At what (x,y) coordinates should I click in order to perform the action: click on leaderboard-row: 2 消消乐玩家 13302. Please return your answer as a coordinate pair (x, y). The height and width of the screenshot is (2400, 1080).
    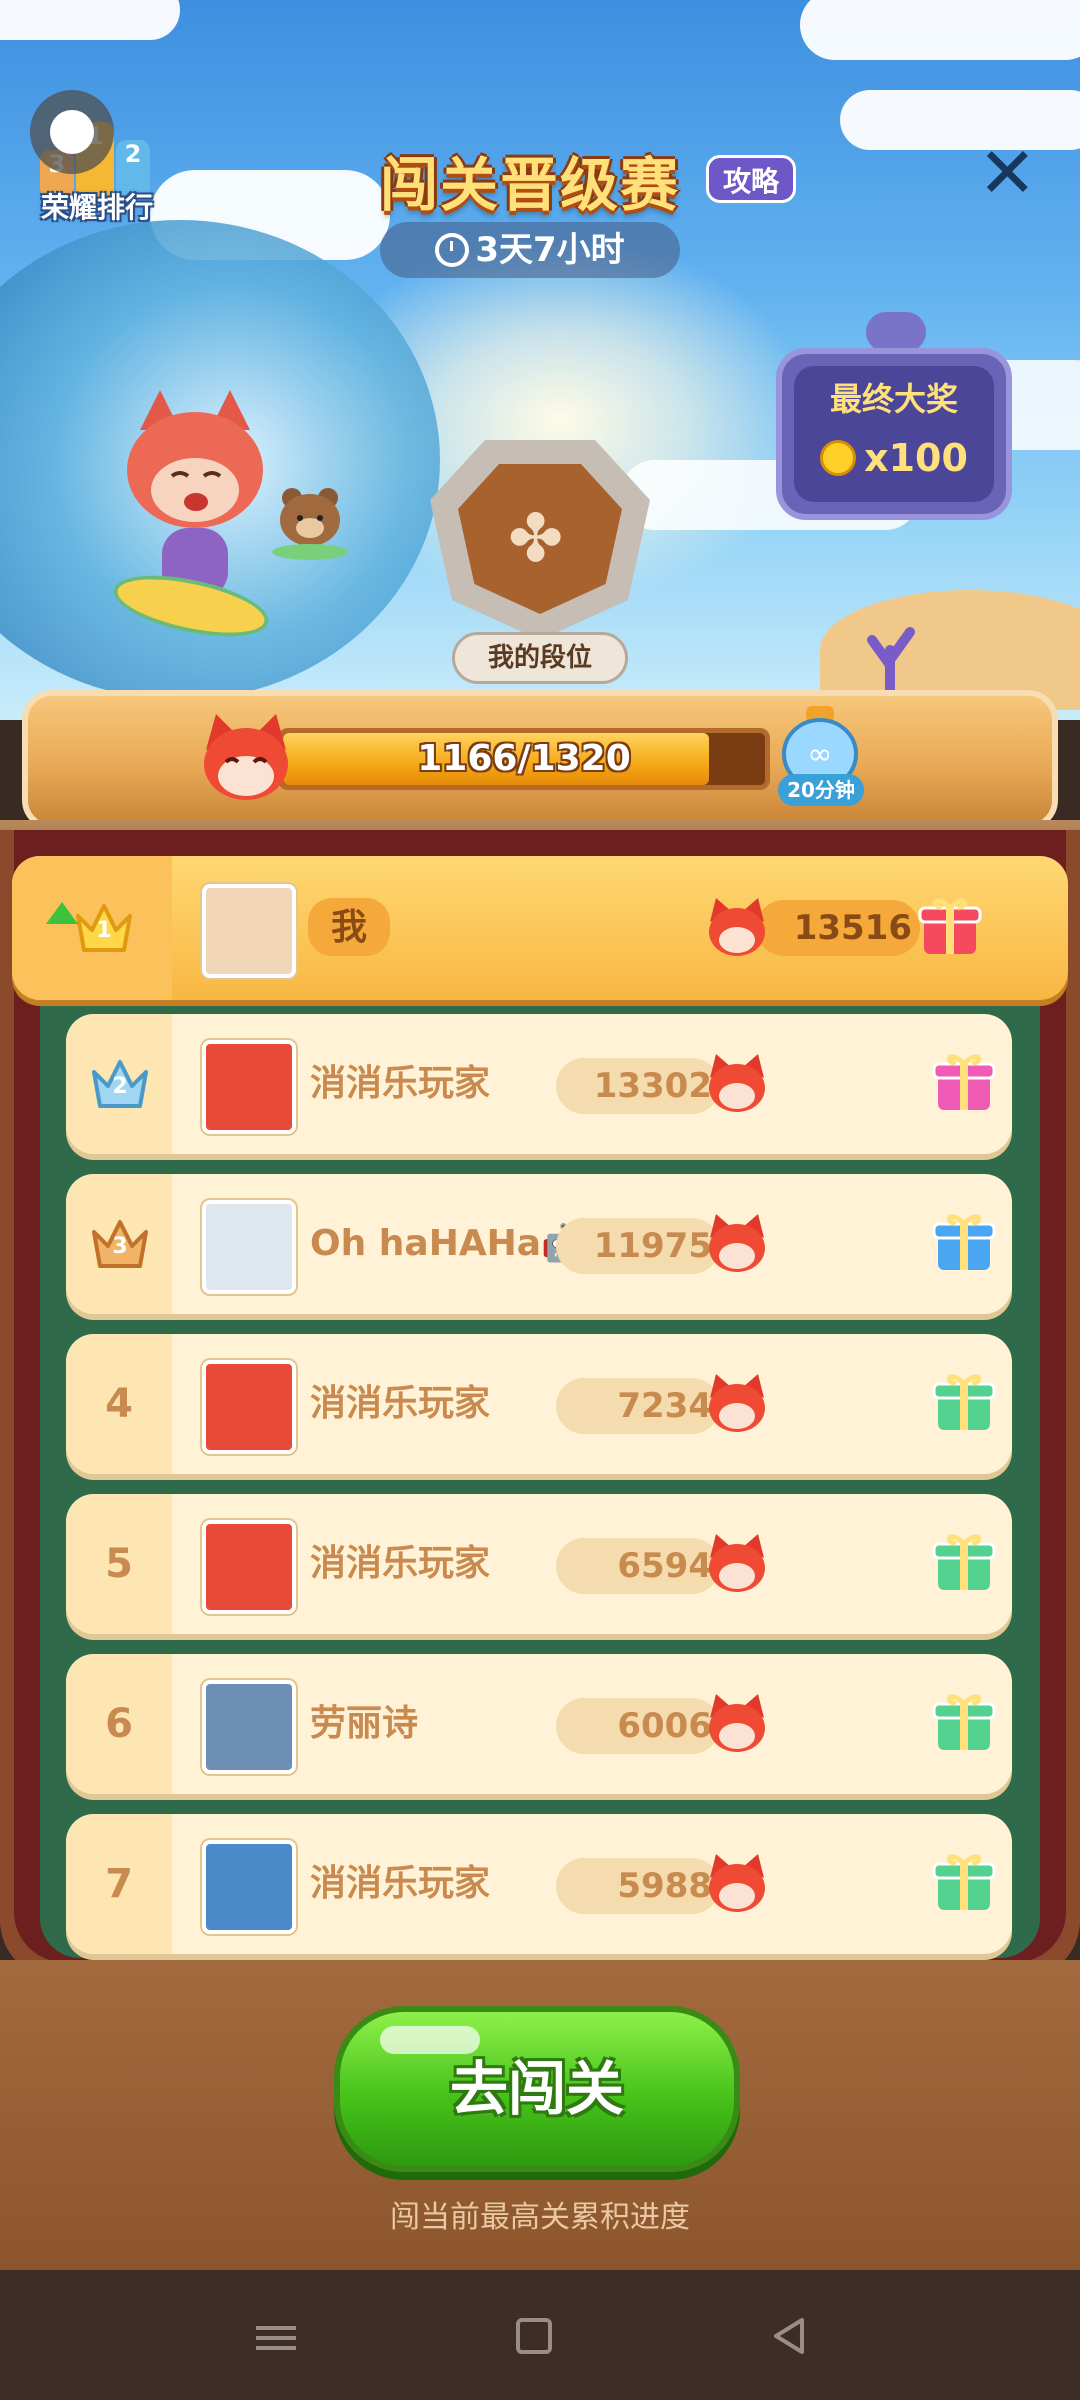
    Looking at the image, I should click on (539, 1084).